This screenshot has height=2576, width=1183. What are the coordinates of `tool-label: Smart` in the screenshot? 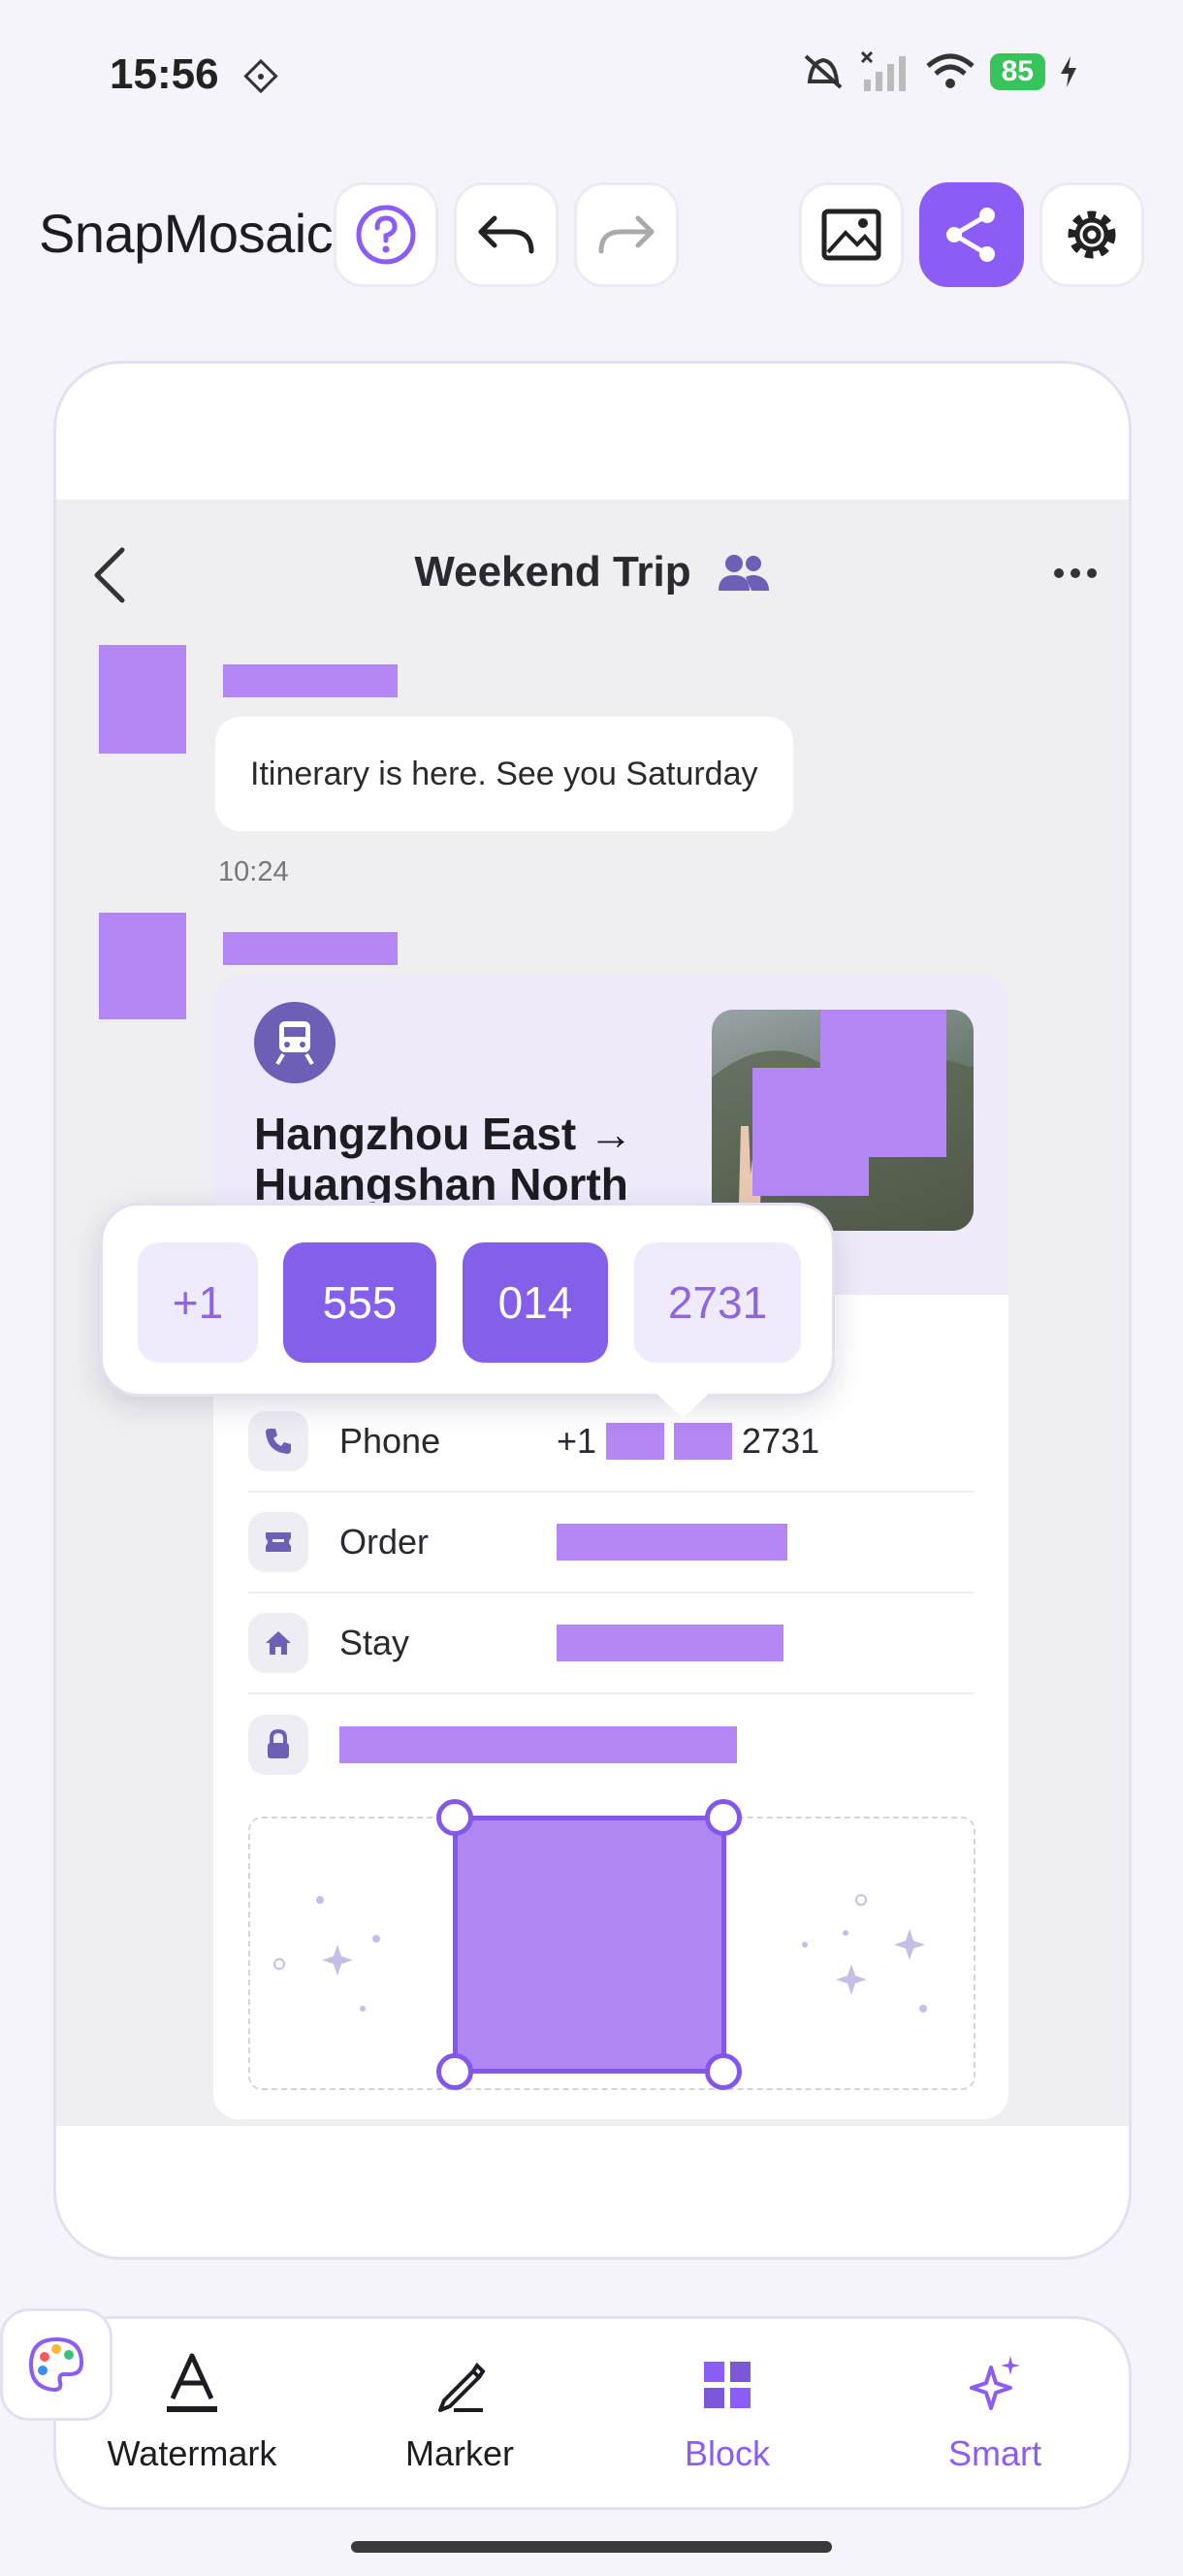 It's located at (994, 2453).